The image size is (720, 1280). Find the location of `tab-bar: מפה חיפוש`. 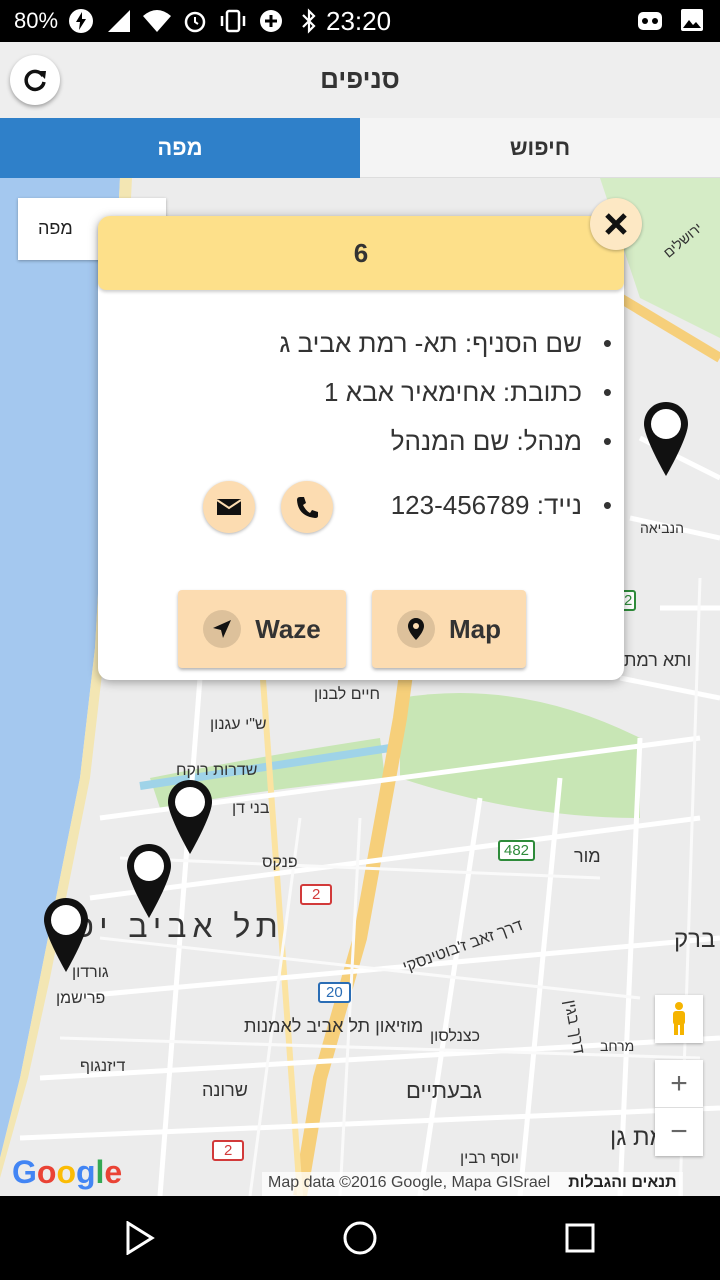

tab-bar: מפה חיפוש is located at coordinates (360, 148).